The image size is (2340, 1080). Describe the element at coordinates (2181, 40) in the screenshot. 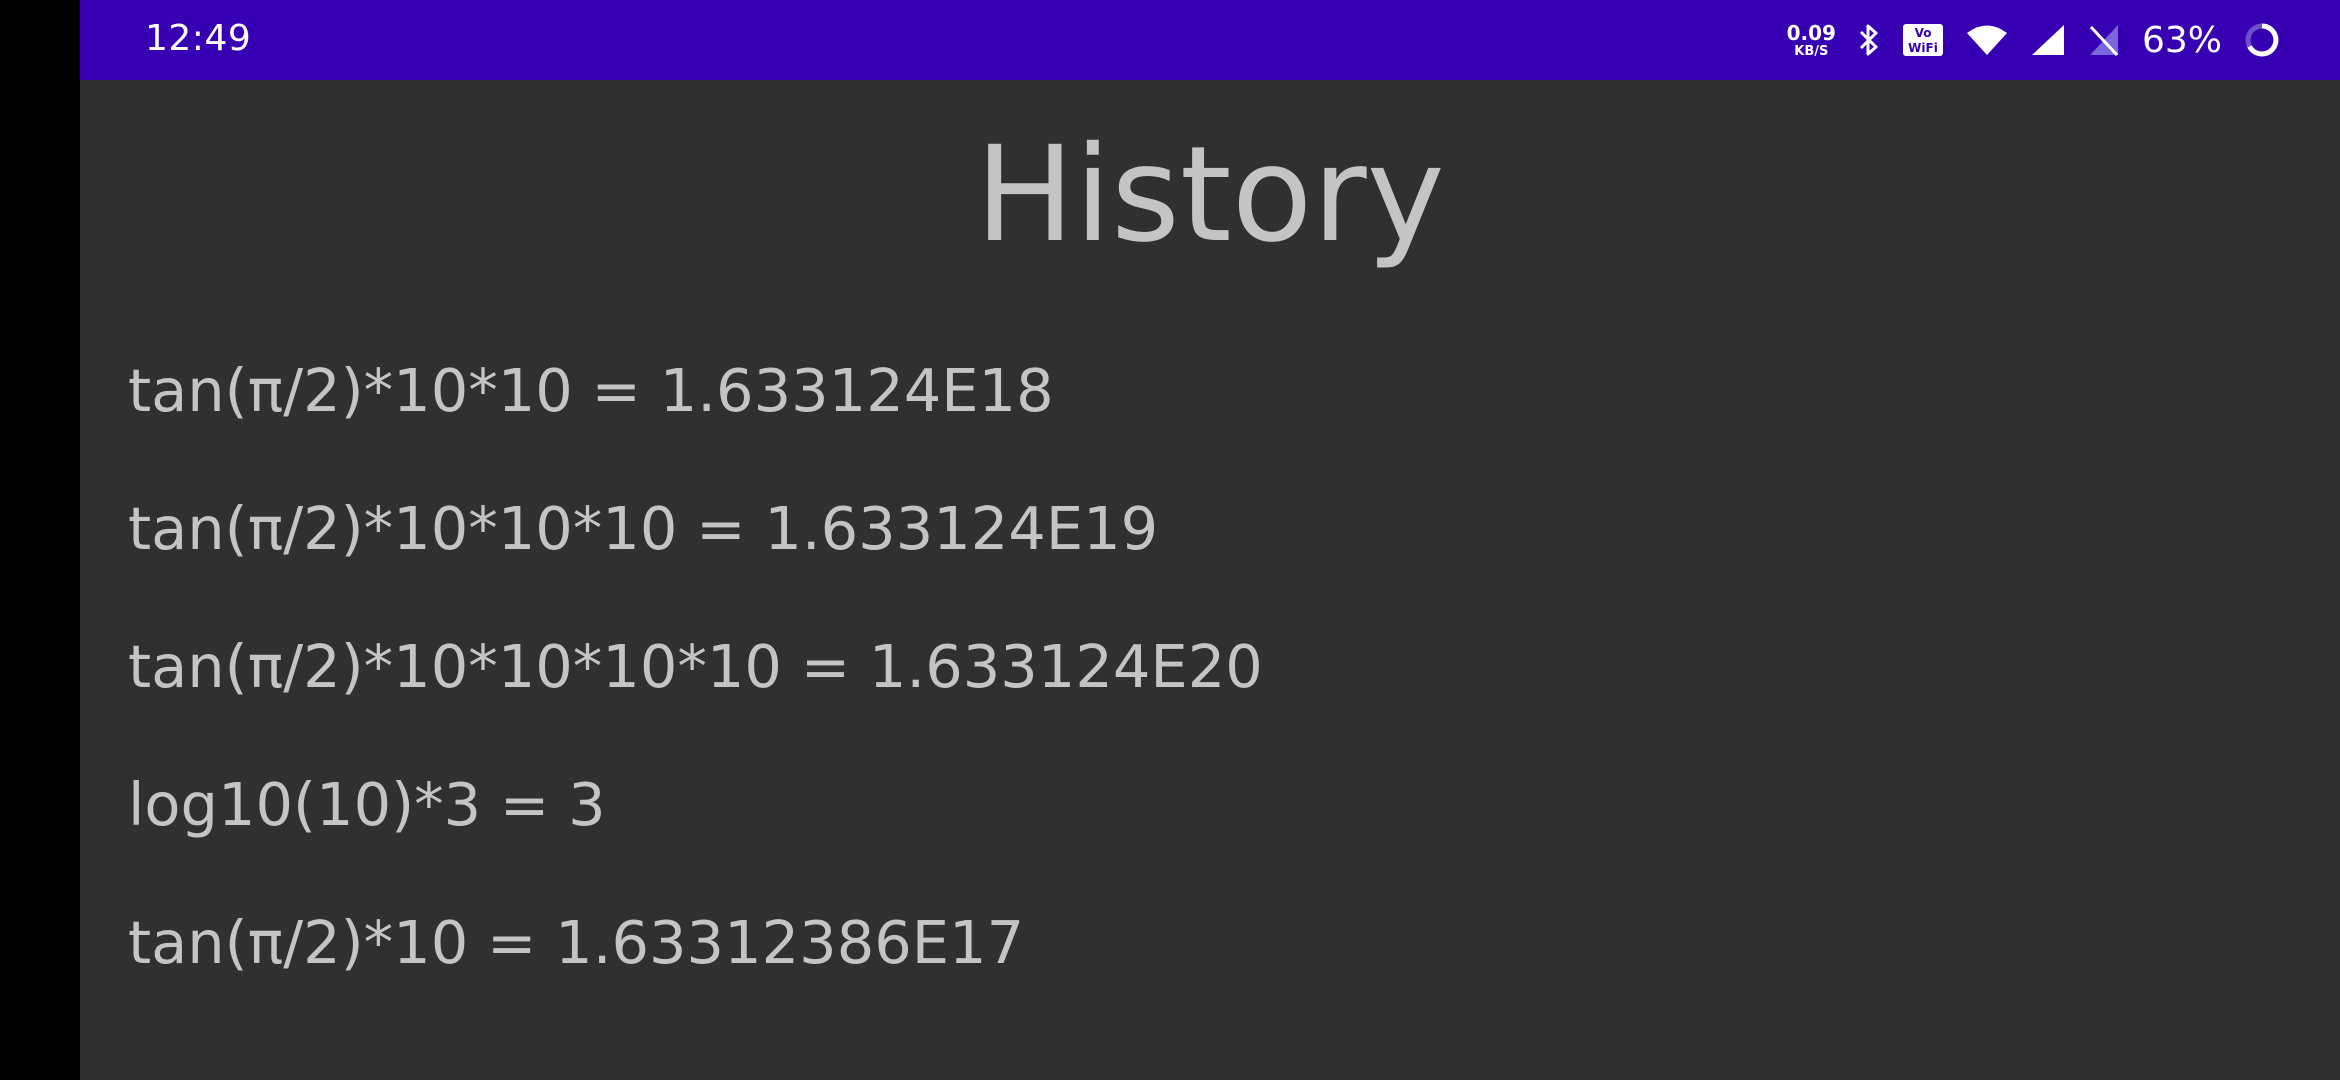

I see `battery-percent: 63%` at that location.